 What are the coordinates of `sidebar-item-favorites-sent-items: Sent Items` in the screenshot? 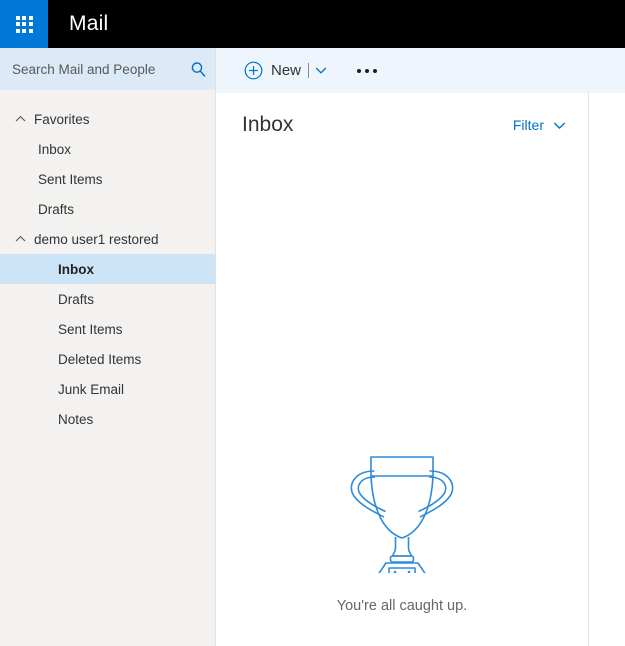 It's located at (107, 179).